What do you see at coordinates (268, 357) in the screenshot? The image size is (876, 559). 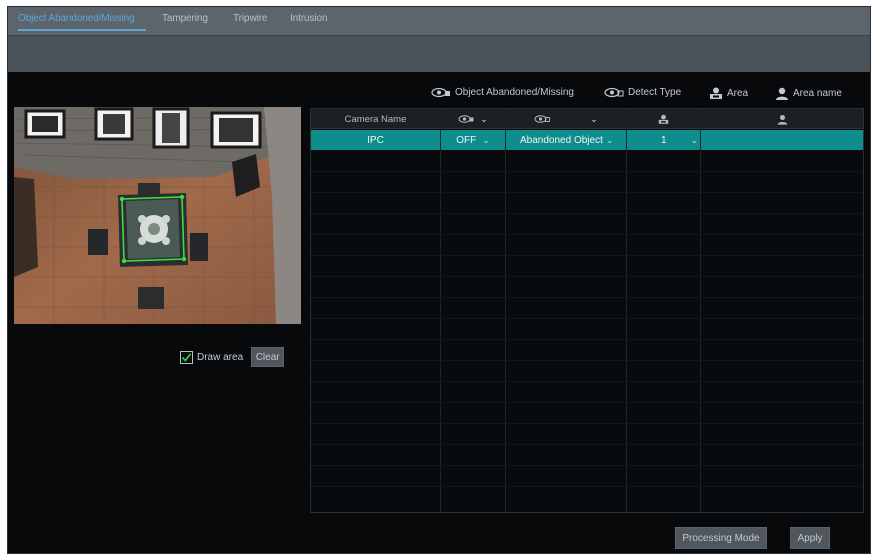 I see `clear-button: Clear` at bounding box center [268, 357].